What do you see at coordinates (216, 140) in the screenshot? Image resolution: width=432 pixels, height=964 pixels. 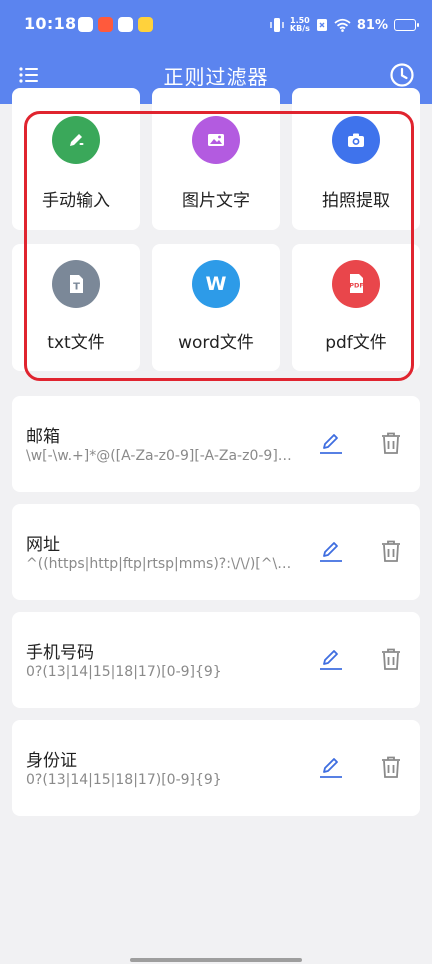 I see `image-icon` at bounding box center [216, 140].